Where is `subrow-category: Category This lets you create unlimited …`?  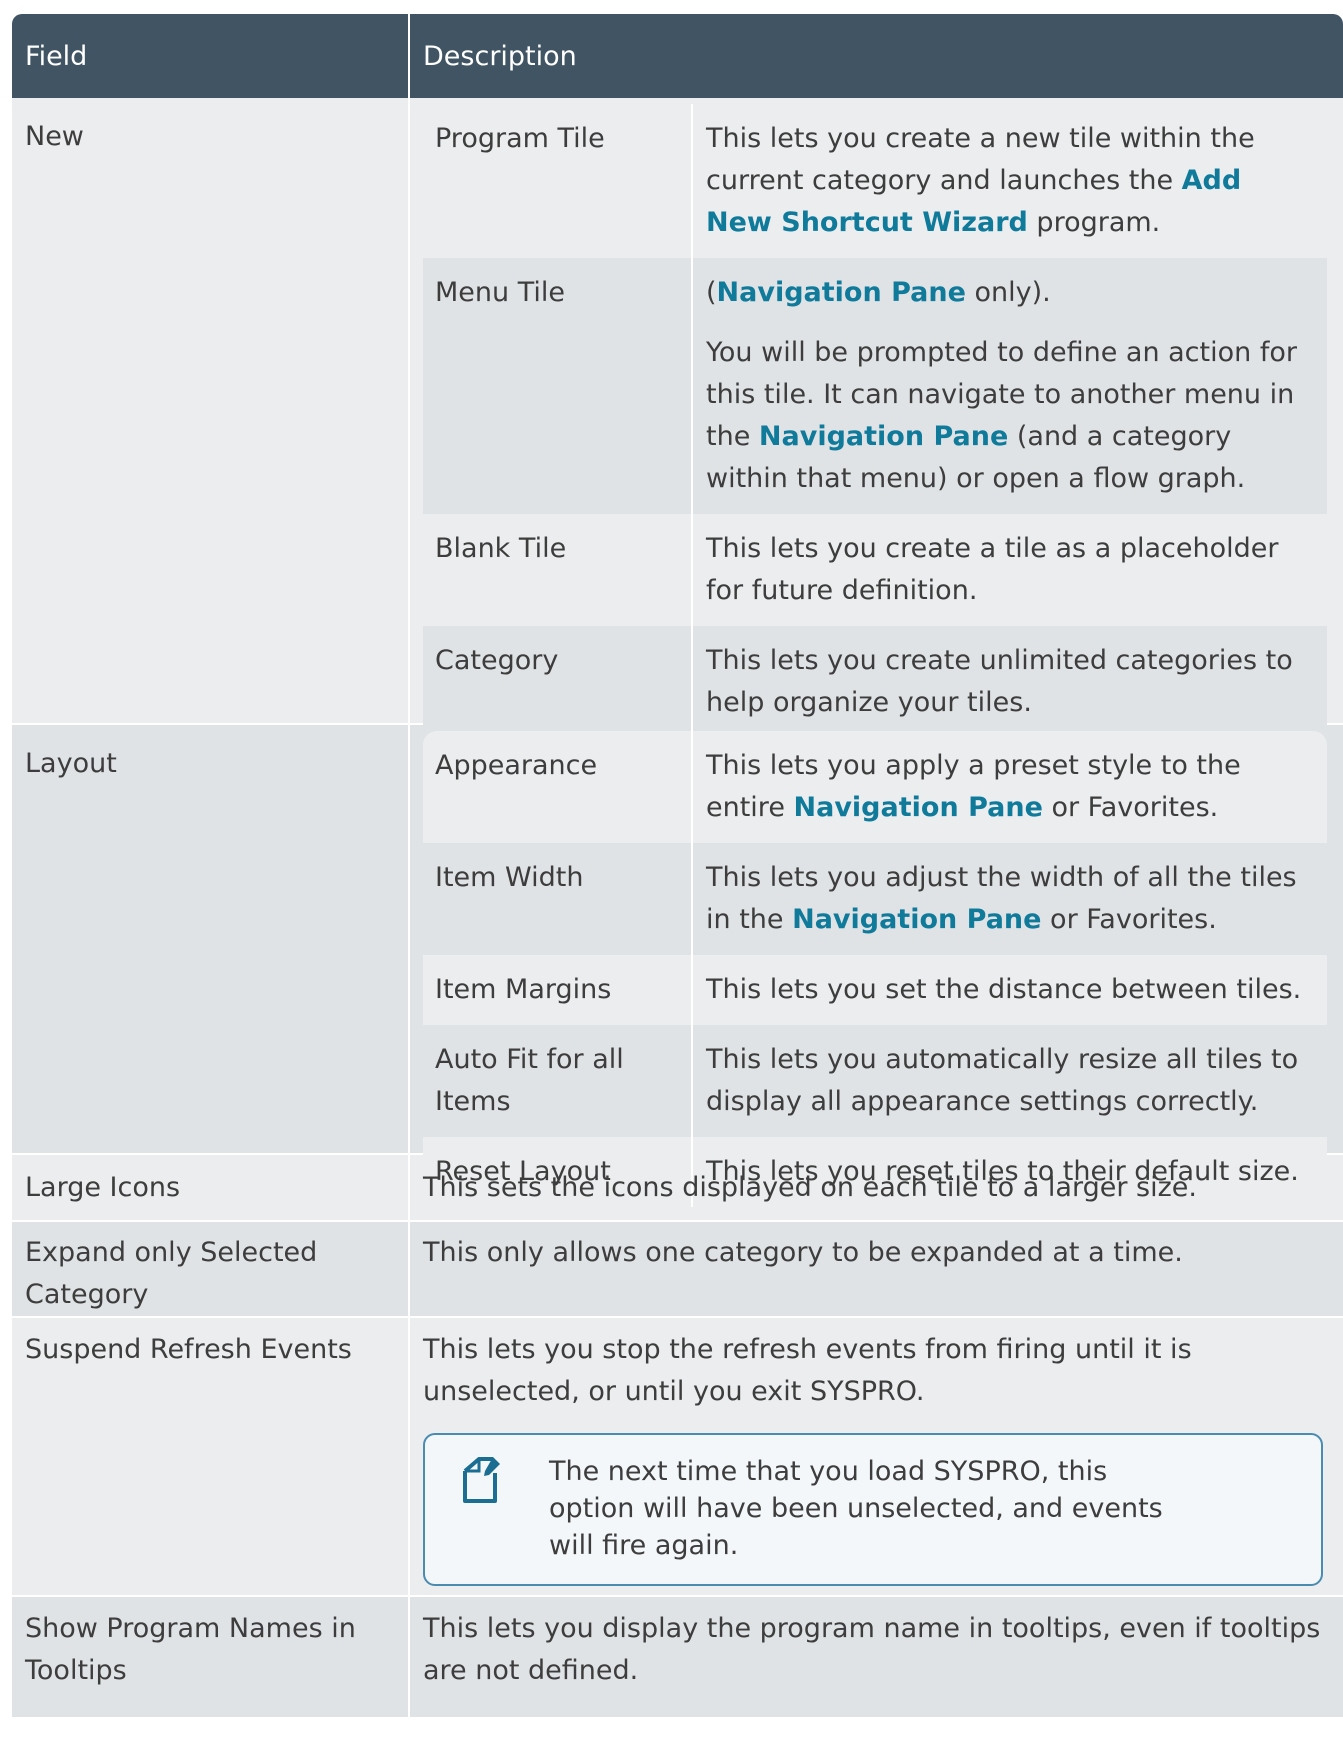
subrow-category: Category This lets you create unlimited … is located at coordinates (875, 682).